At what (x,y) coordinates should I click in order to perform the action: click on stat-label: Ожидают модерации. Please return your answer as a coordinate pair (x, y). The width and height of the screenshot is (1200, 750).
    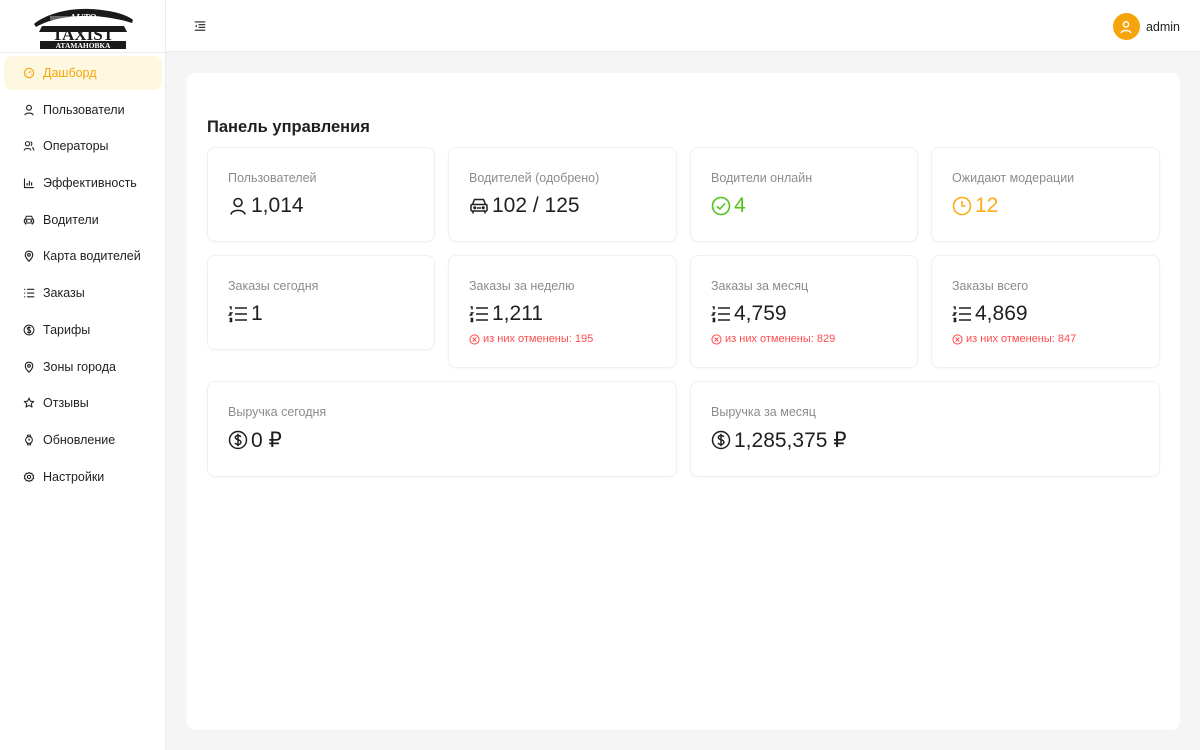
    Looking at the image, I should click on (1013, 178).